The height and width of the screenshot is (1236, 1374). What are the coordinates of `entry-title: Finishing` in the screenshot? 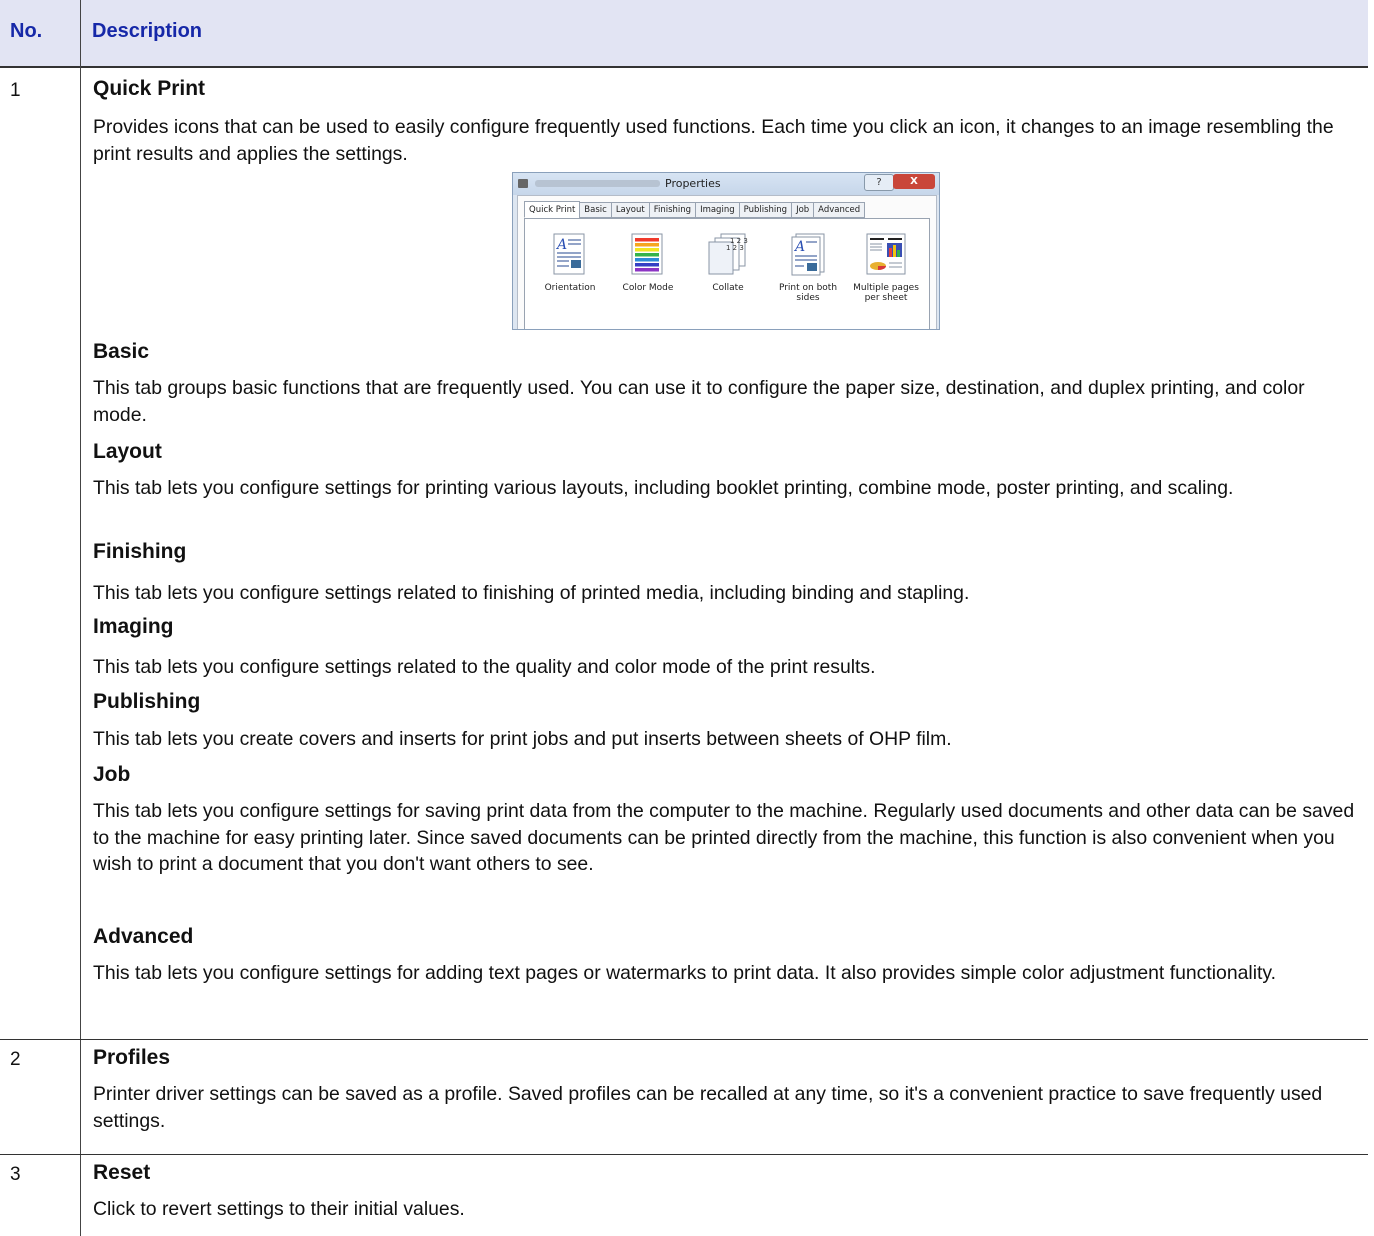 It's located at (140, 551).